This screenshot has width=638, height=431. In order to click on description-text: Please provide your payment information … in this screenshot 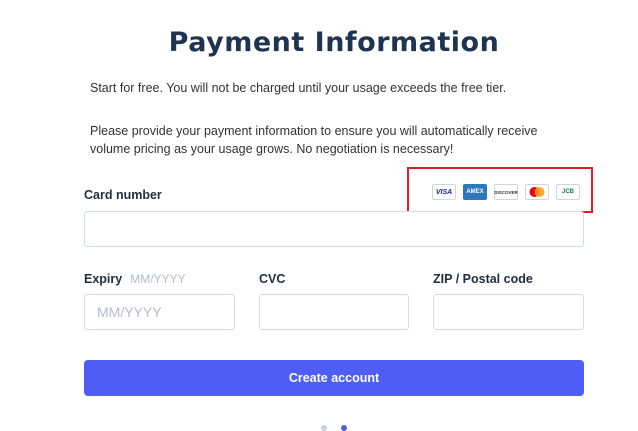, I will do `click(314, 140)`.